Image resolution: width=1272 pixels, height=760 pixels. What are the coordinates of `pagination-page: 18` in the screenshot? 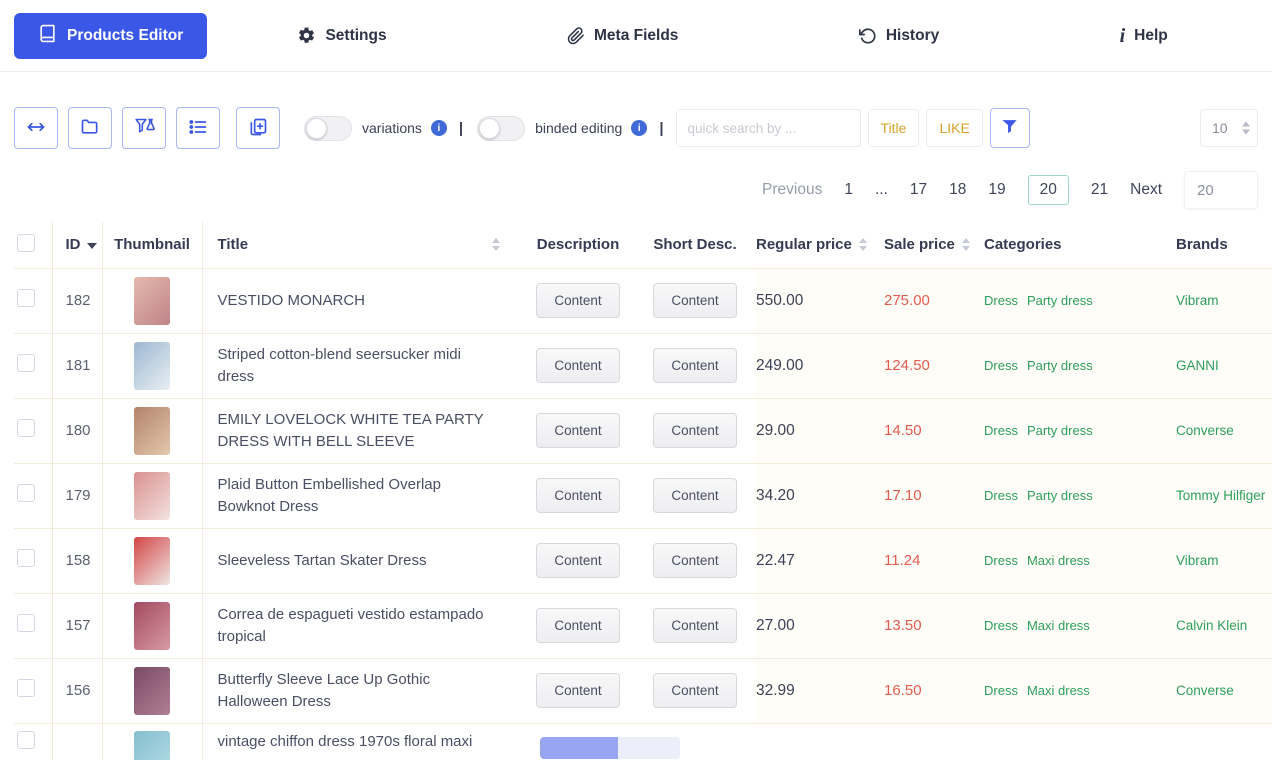 It's located at (957, 190).